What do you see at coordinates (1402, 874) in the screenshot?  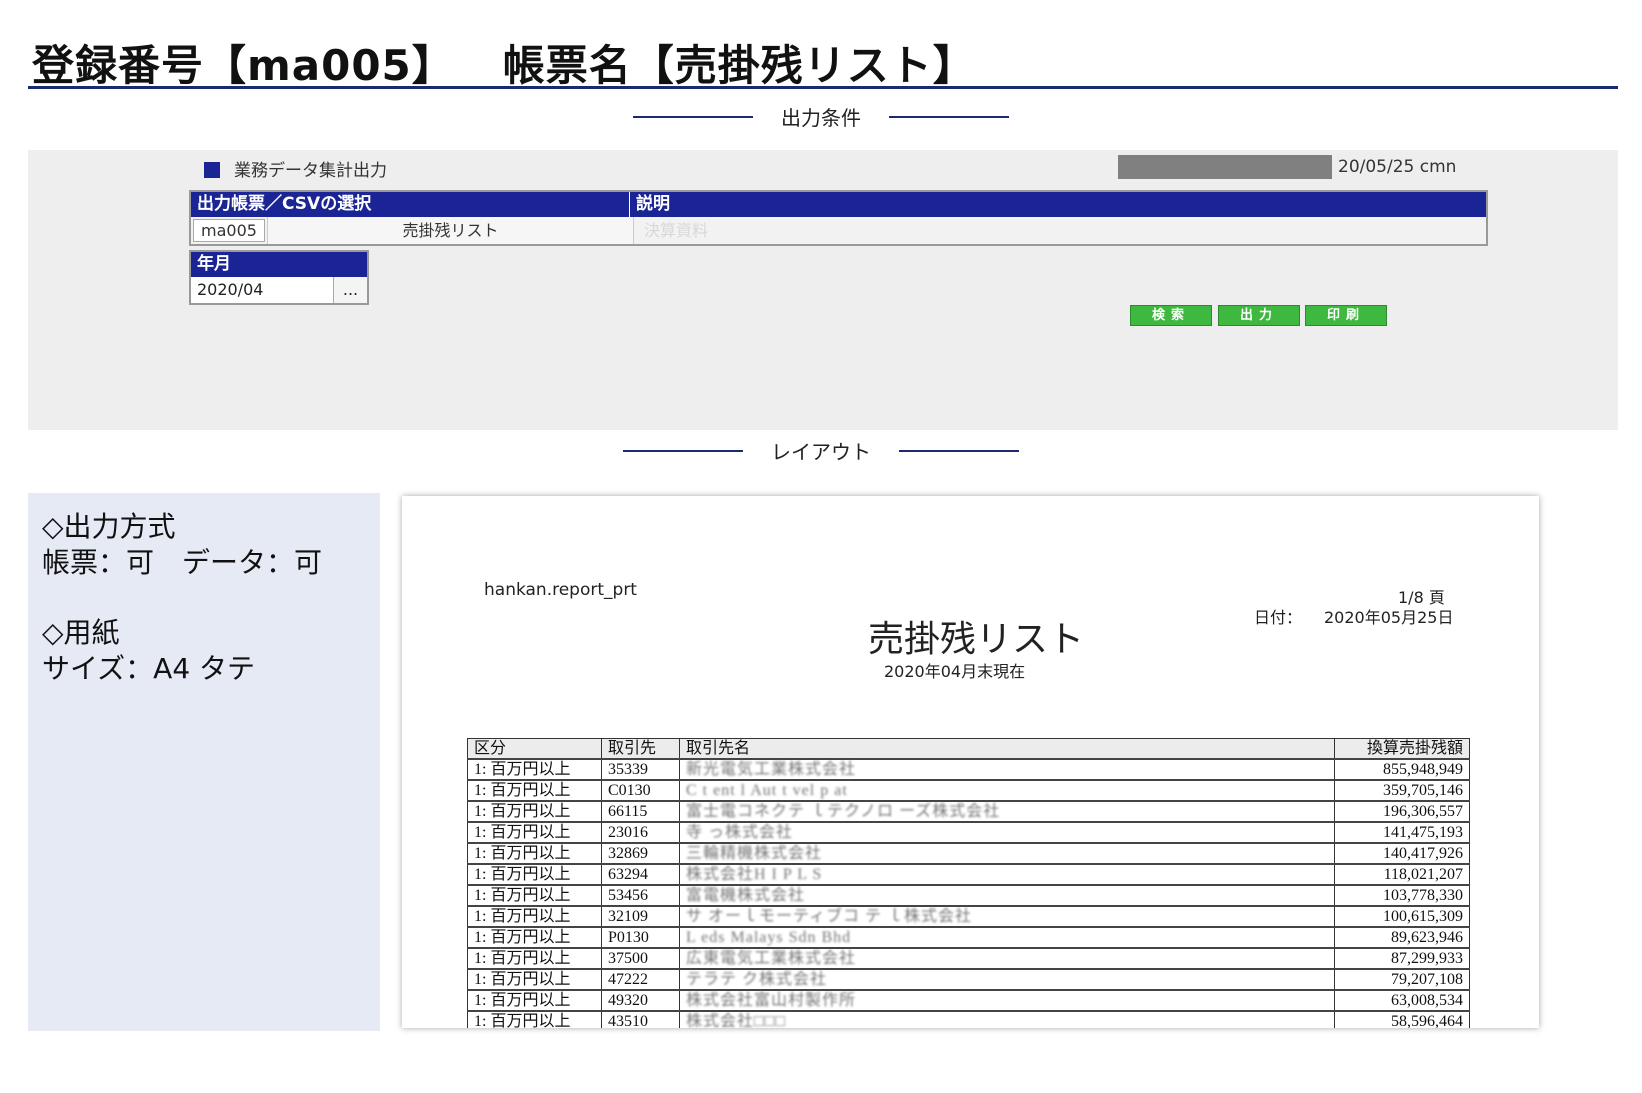 I see `balance-cell: 118,021,207` at bounding box center [1402, 874].